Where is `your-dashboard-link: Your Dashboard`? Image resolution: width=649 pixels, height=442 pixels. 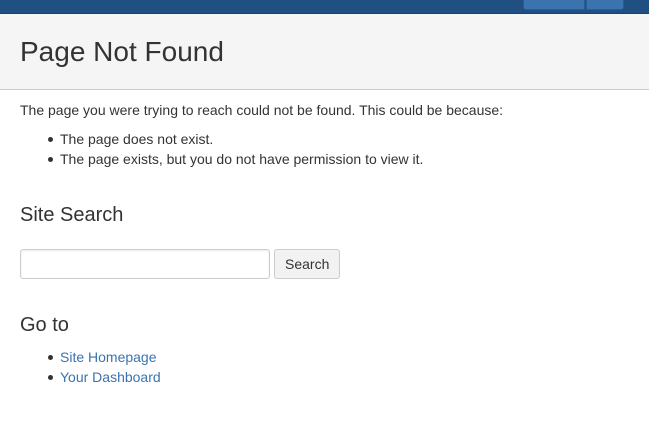 your-dashboard-link: Your Dashboard is located at coordinates (110, 377).